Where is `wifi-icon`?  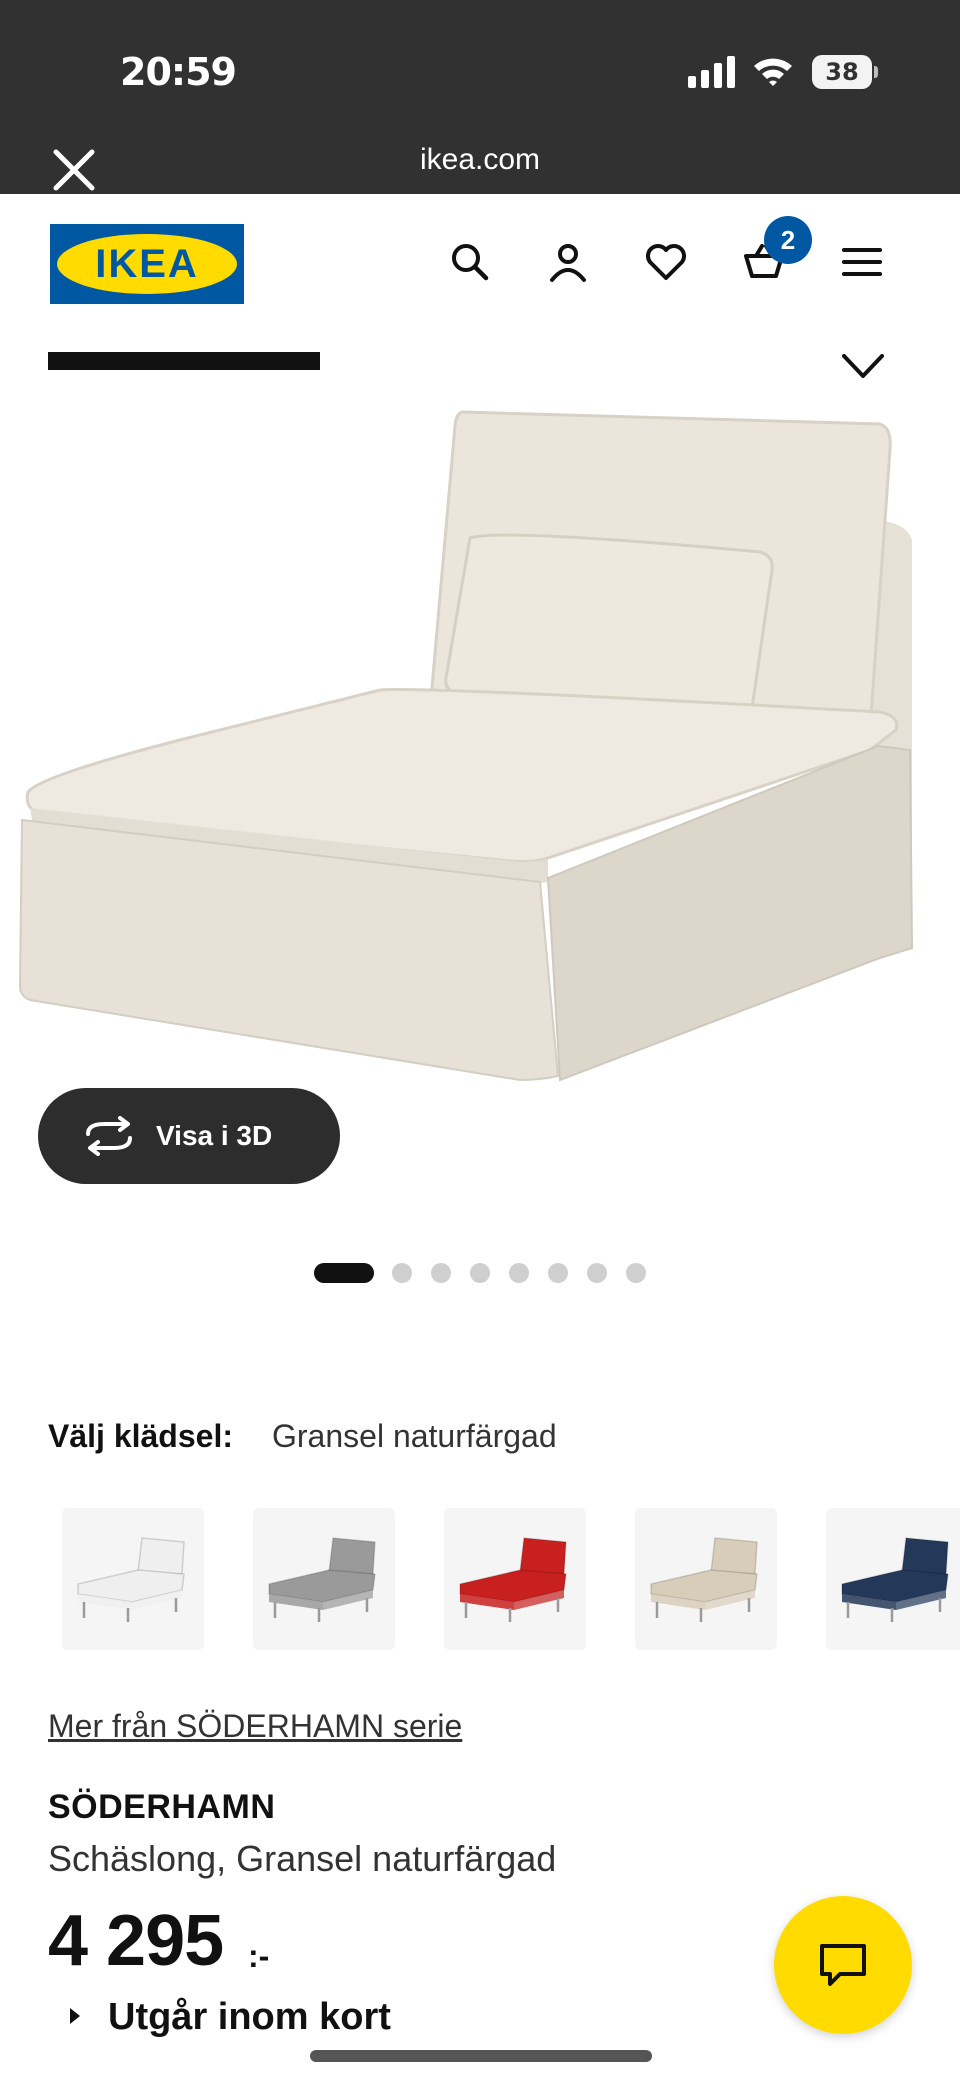
wifi-icon is located at coordinates (773, 72).